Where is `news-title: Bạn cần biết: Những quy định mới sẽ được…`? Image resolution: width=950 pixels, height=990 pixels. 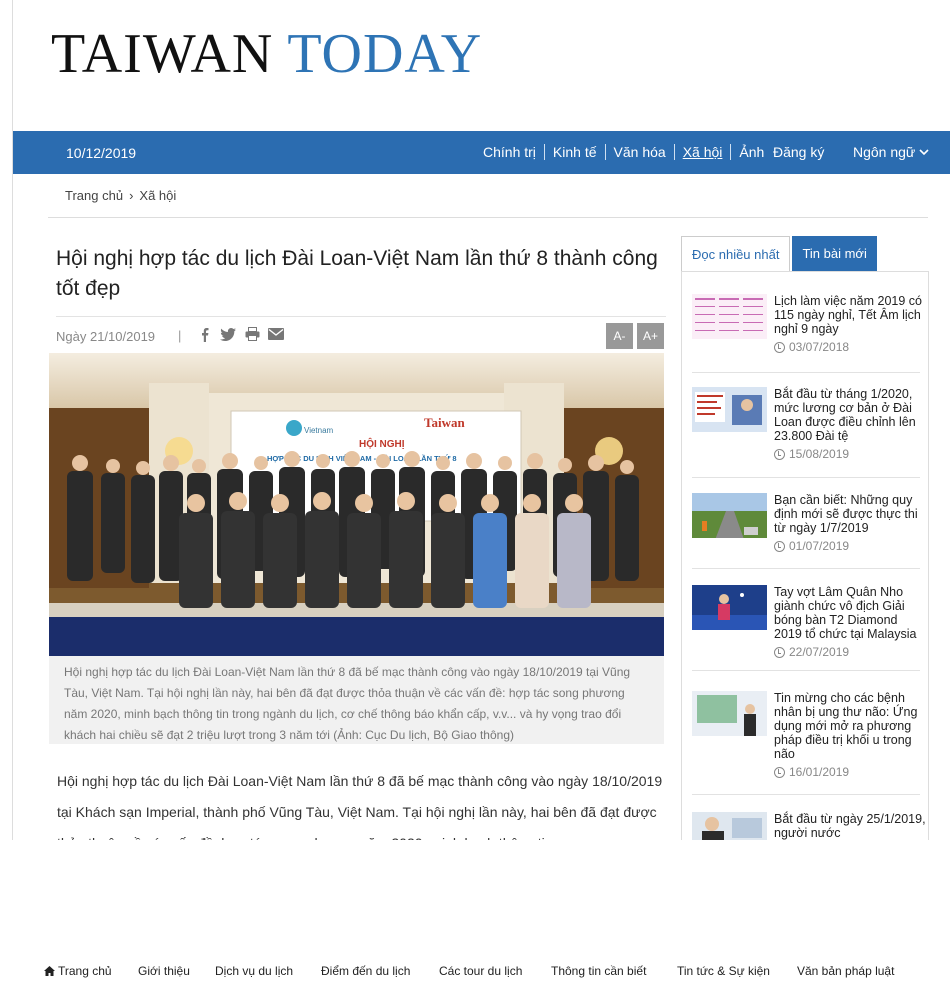
news-title: Bạn cần biết: Những quy định mới sẽ được… is located at coordinates (850, 514).